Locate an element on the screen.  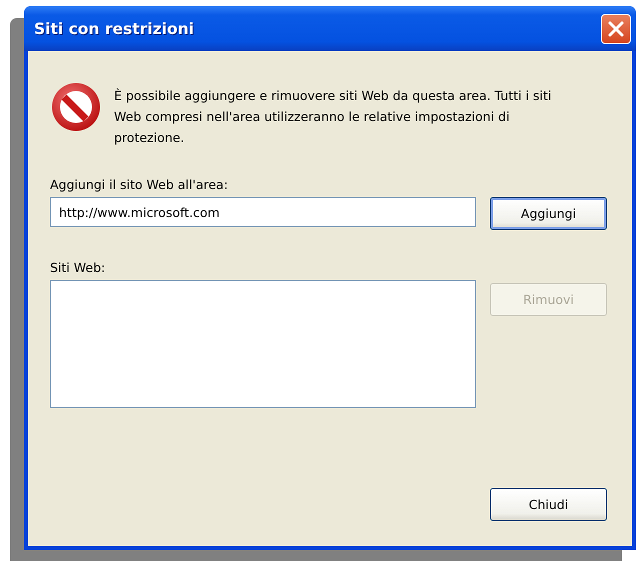
close-icon is located at coordinates (616, 29).